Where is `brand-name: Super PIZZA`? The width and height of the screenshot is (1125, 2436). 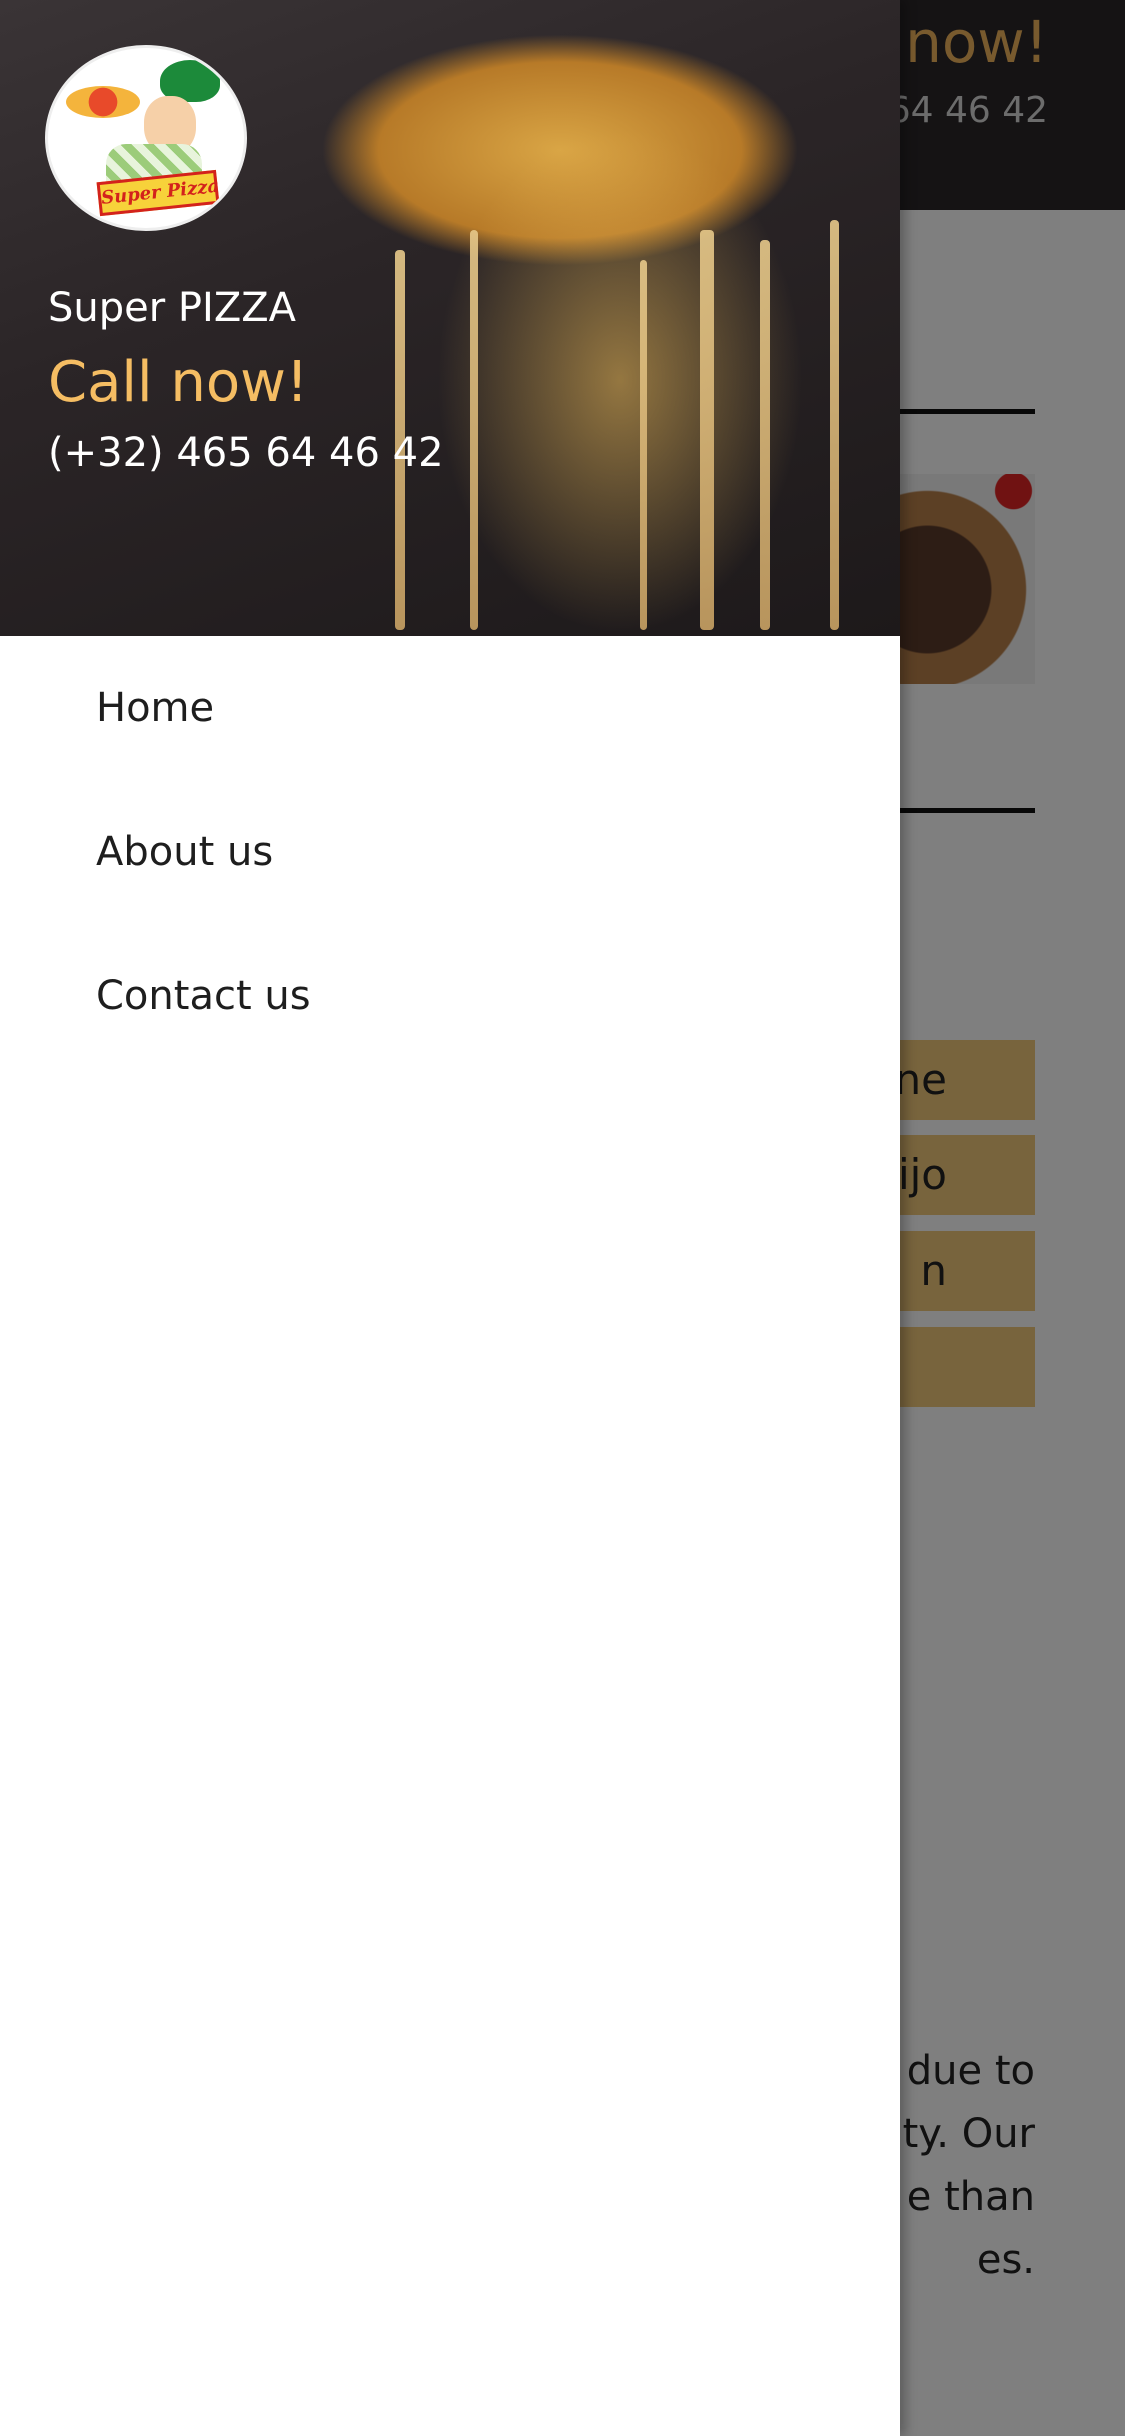 brand-name: Super PIZZA is located at coordinates (172, 308).